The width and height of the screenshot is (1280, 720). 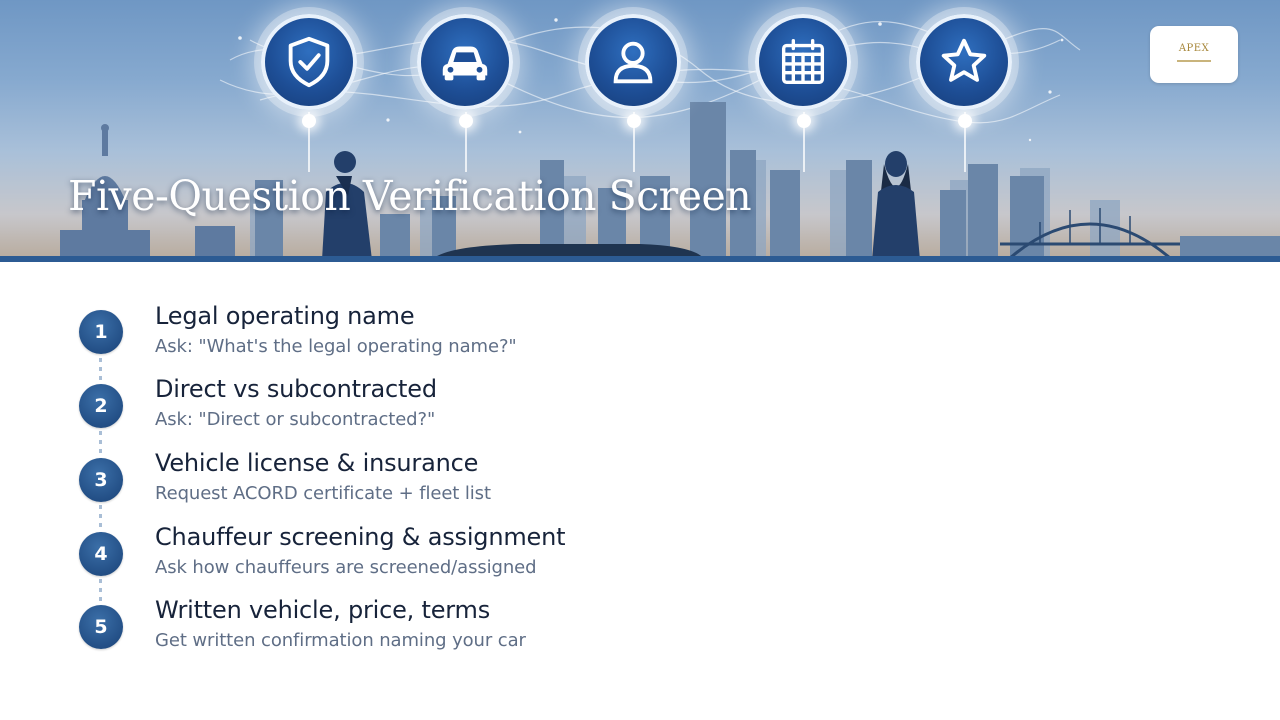 I want to click on logo-text: APEX, so click(x=1194, y=48).